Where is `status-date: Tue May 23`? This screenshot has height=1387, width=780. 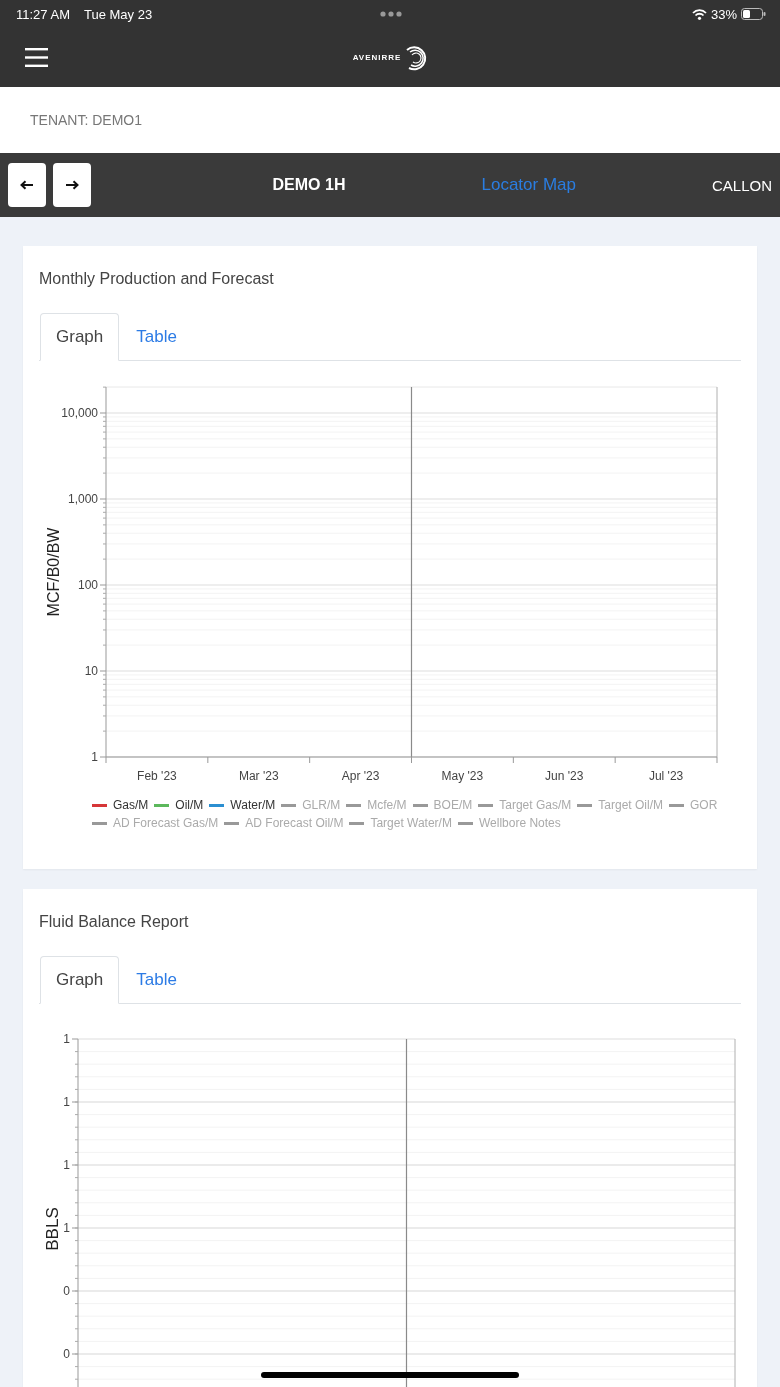 status-date: Tue May 23 is located at coordinates (118, 14).